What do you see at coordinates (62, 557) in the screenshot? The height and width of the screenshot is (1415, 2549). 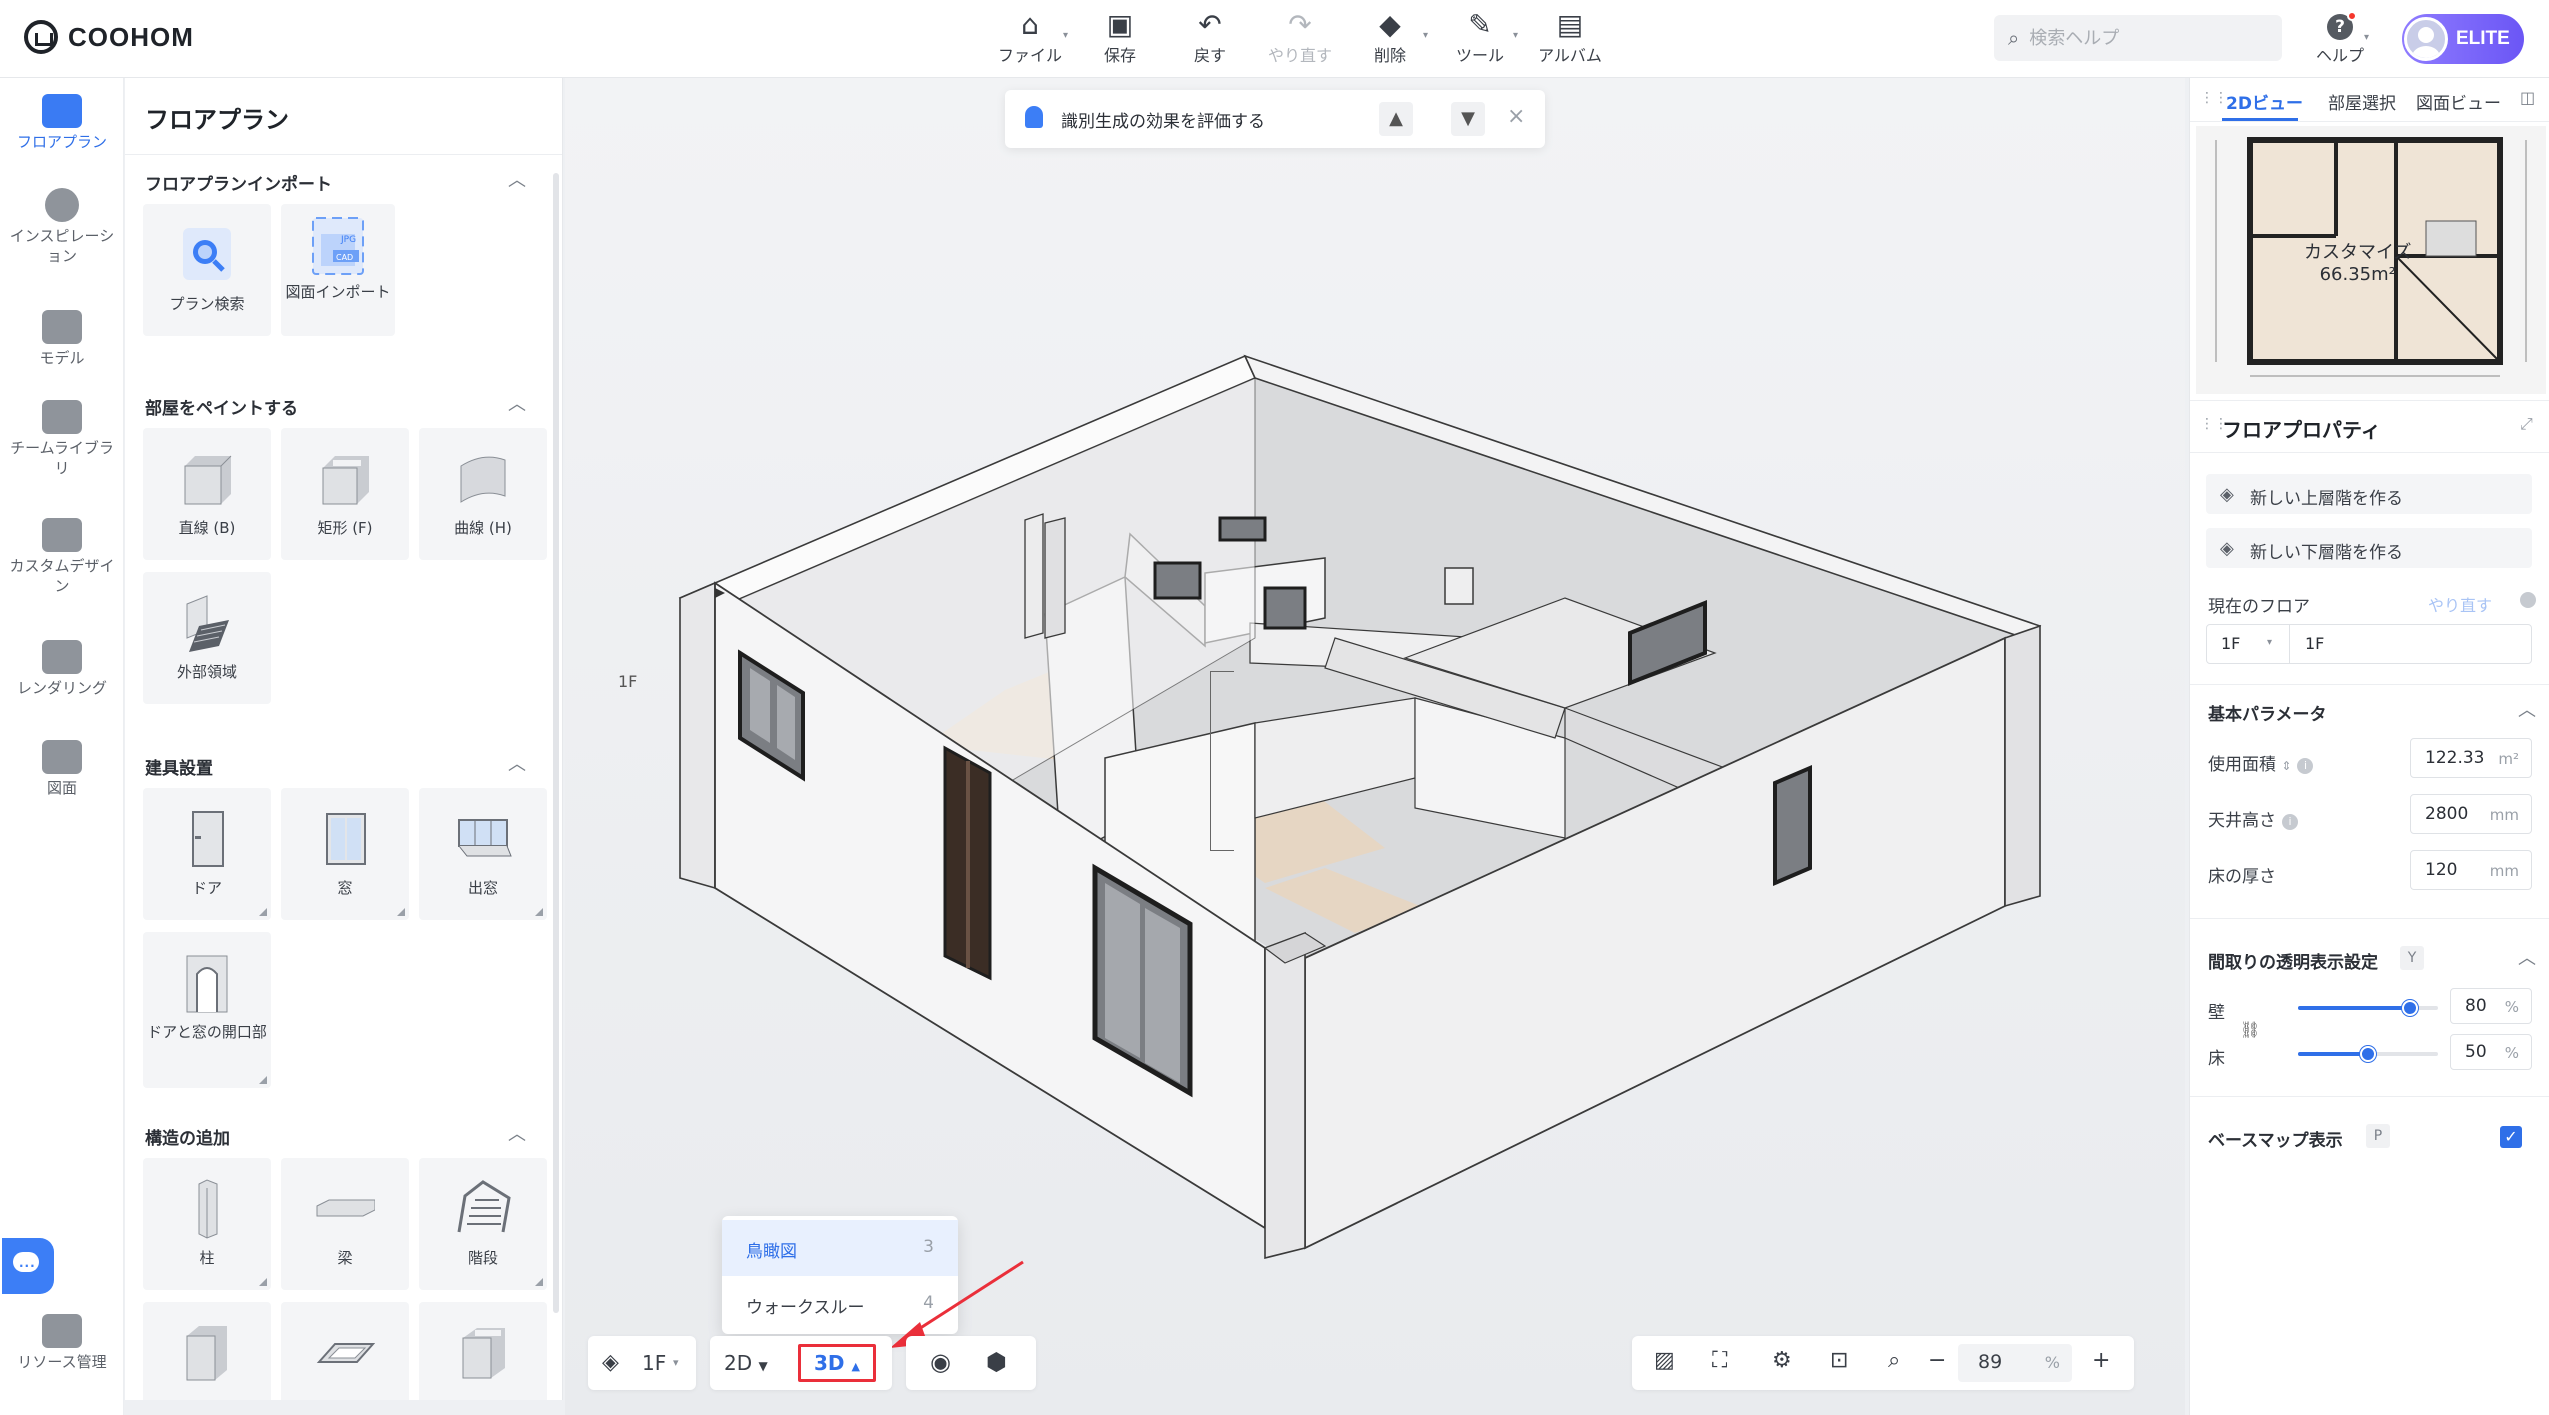 I see `rail-item-custom-design: カスタムデザイン` at bounding box center [62, 557].